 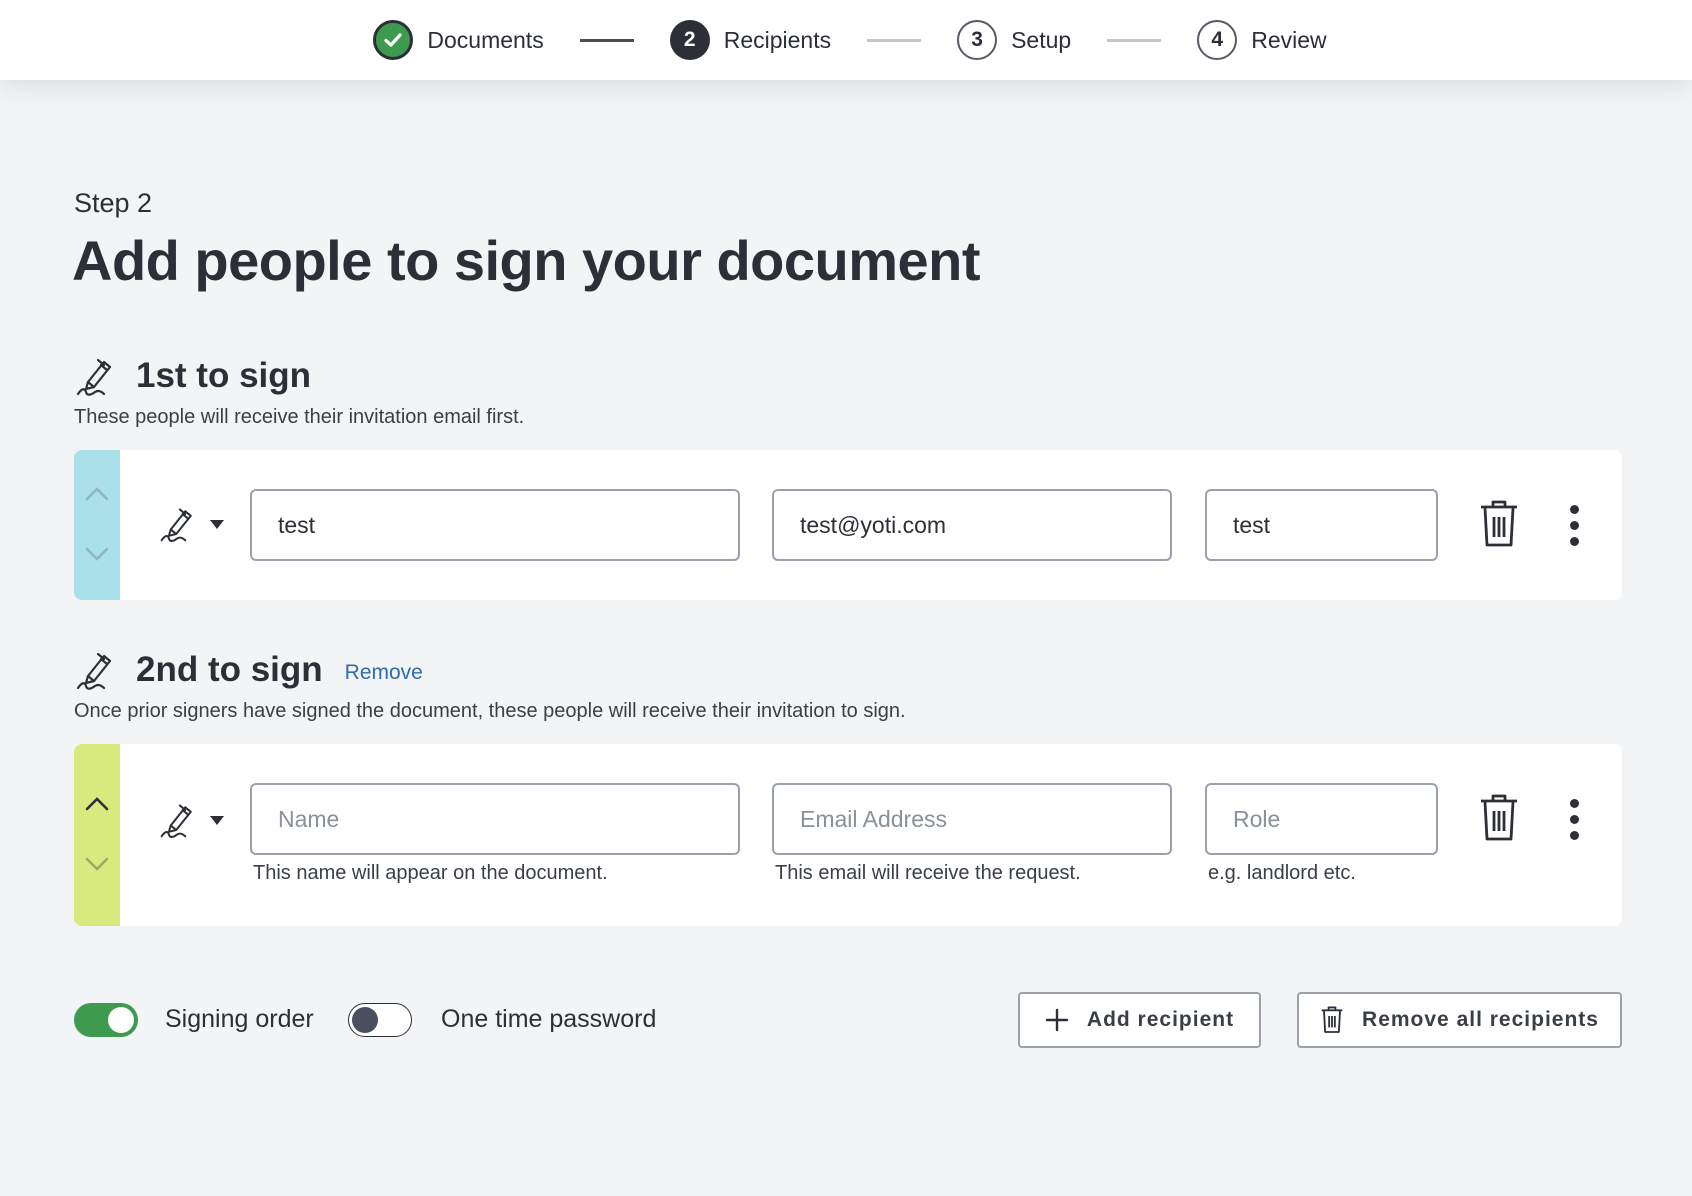 I want to click on otp-toggle, so click(x=380, y=1020).